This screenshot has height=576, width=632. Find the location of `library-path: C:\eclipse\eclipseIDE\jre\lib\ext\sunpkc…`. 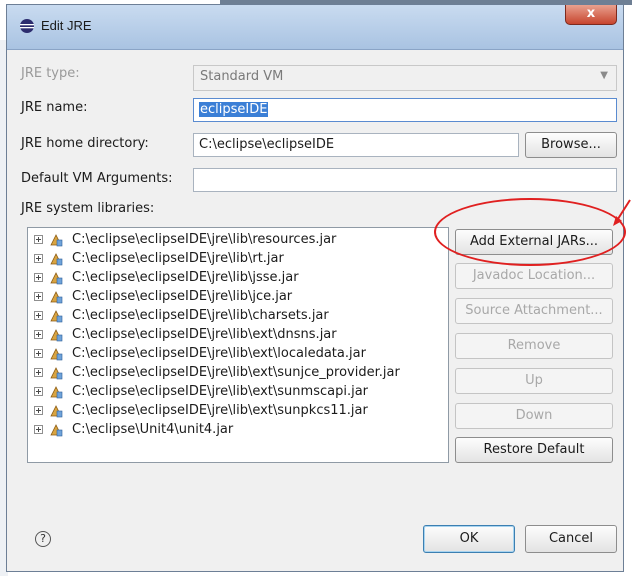

library-path: C:\eclipse\eclipseIDE\jre\lib\ext\sunpkc… is located at coordinates (220, 410).